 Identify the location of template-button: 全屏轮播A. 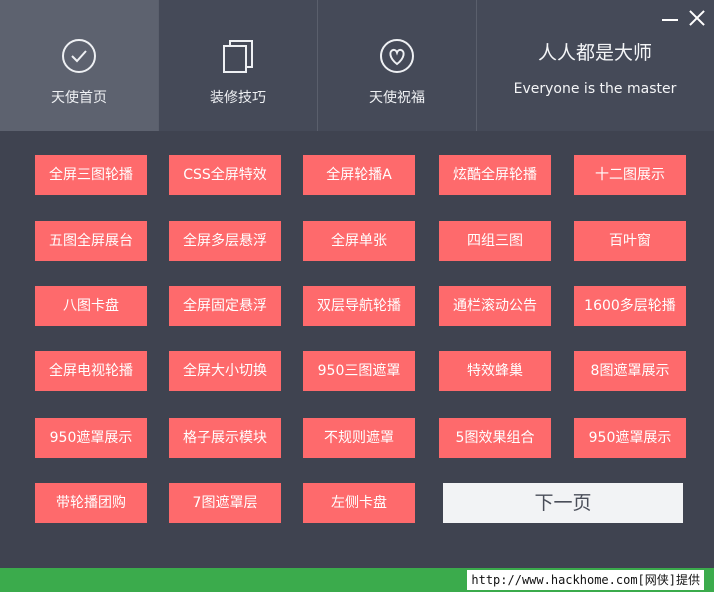
(359, 175).